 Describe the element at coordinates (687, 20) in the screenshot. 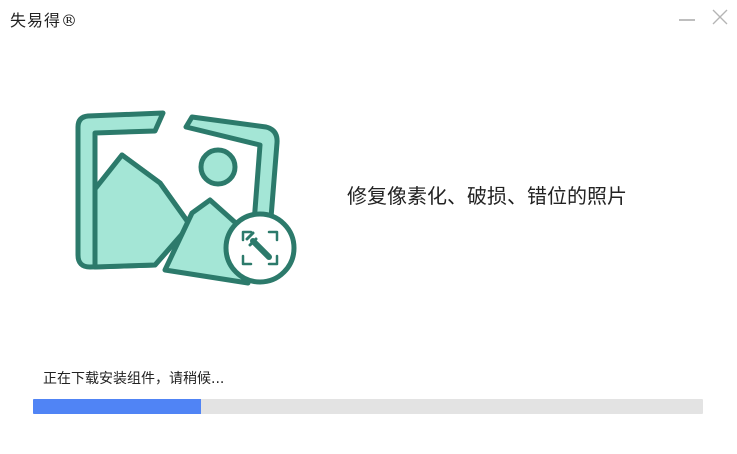

I see `minimize-icon` at that location.